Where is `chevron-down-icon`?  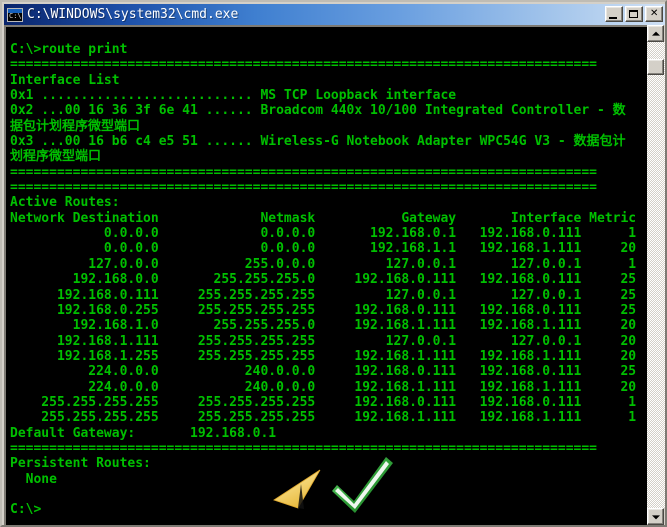 chevron-down-icon is located at coordinates (655, 516).